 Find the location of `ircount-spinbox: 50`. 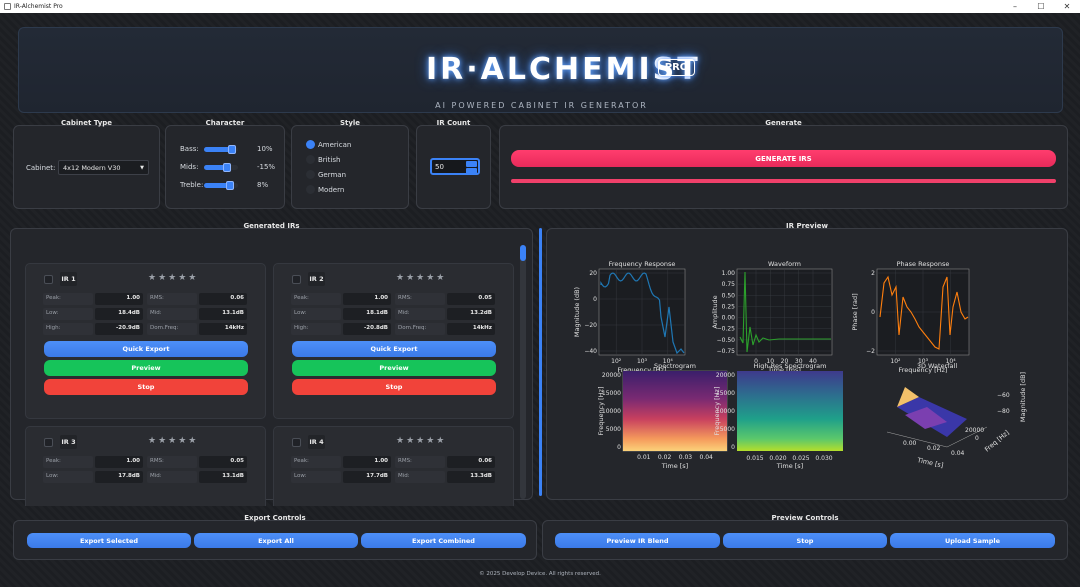

ircount-spinbox: 50 is located at coordinates (455, 166).